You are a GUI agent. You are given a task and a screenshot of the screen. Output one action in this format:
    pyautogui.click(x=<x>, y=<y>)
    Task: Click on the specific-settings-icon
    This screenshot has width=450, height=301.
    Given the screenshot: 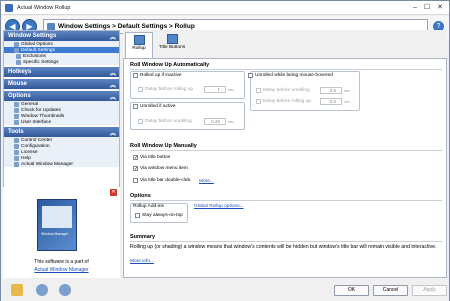 What is the action you would take?
    pyautogui.click(x=18, y=62)
    